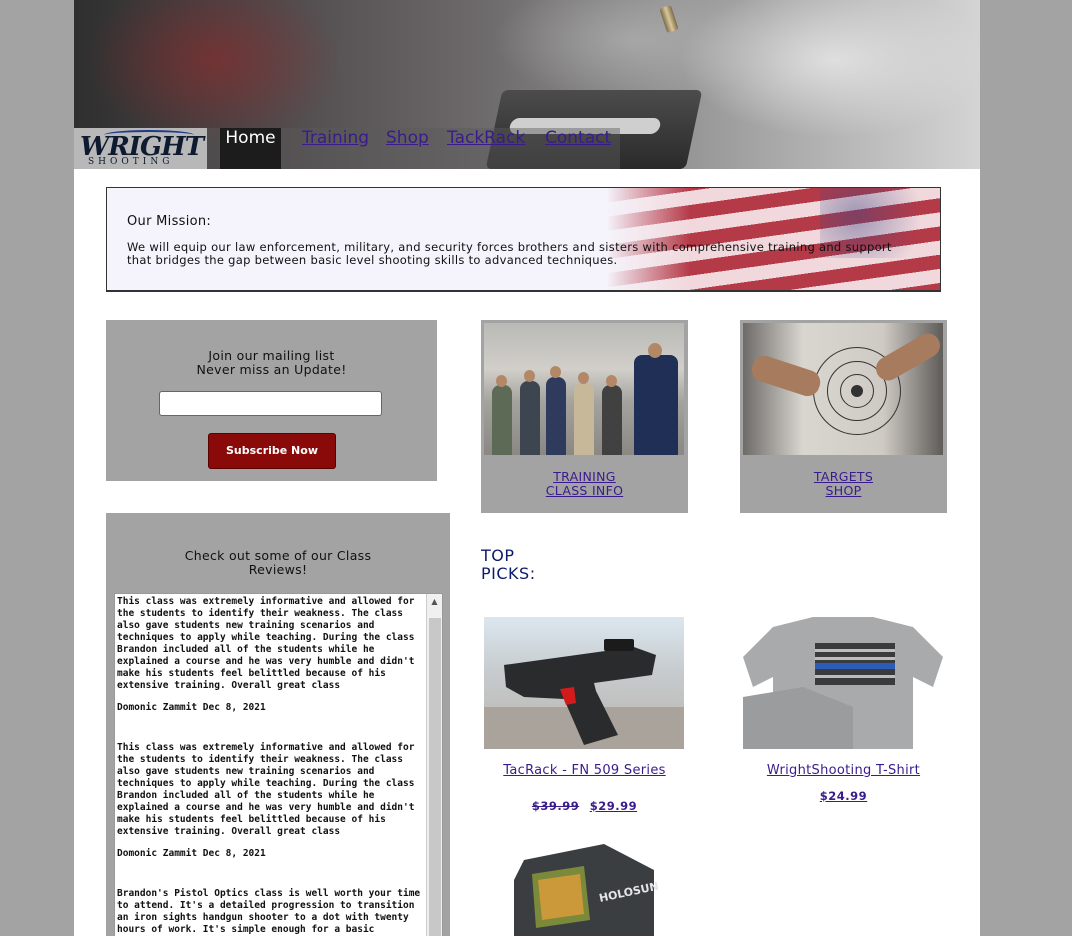 The image size is (1072, 936). I want to click on training-promo-card: TRAINING CLASS INFO, so click(584, 416).